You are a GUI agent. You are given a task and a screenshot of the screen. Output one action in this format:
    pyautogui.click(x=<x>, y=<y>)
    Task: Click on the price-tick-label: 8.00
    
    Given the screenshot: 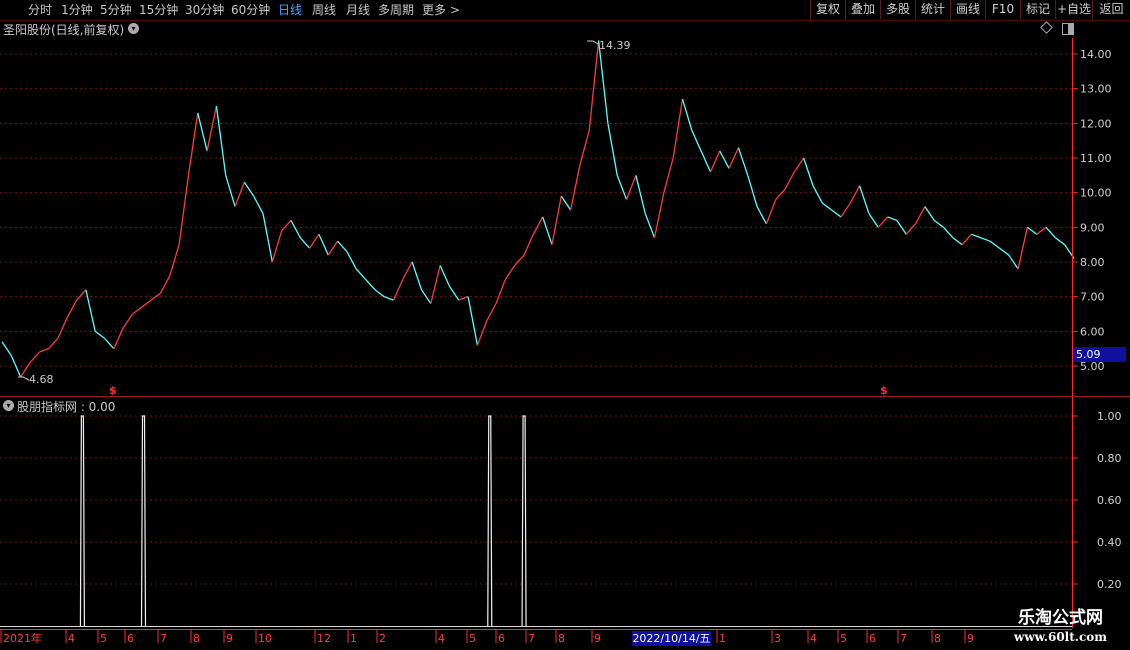 What is the action you would take?
    pyautogui.click(x=1092, y=262)
    